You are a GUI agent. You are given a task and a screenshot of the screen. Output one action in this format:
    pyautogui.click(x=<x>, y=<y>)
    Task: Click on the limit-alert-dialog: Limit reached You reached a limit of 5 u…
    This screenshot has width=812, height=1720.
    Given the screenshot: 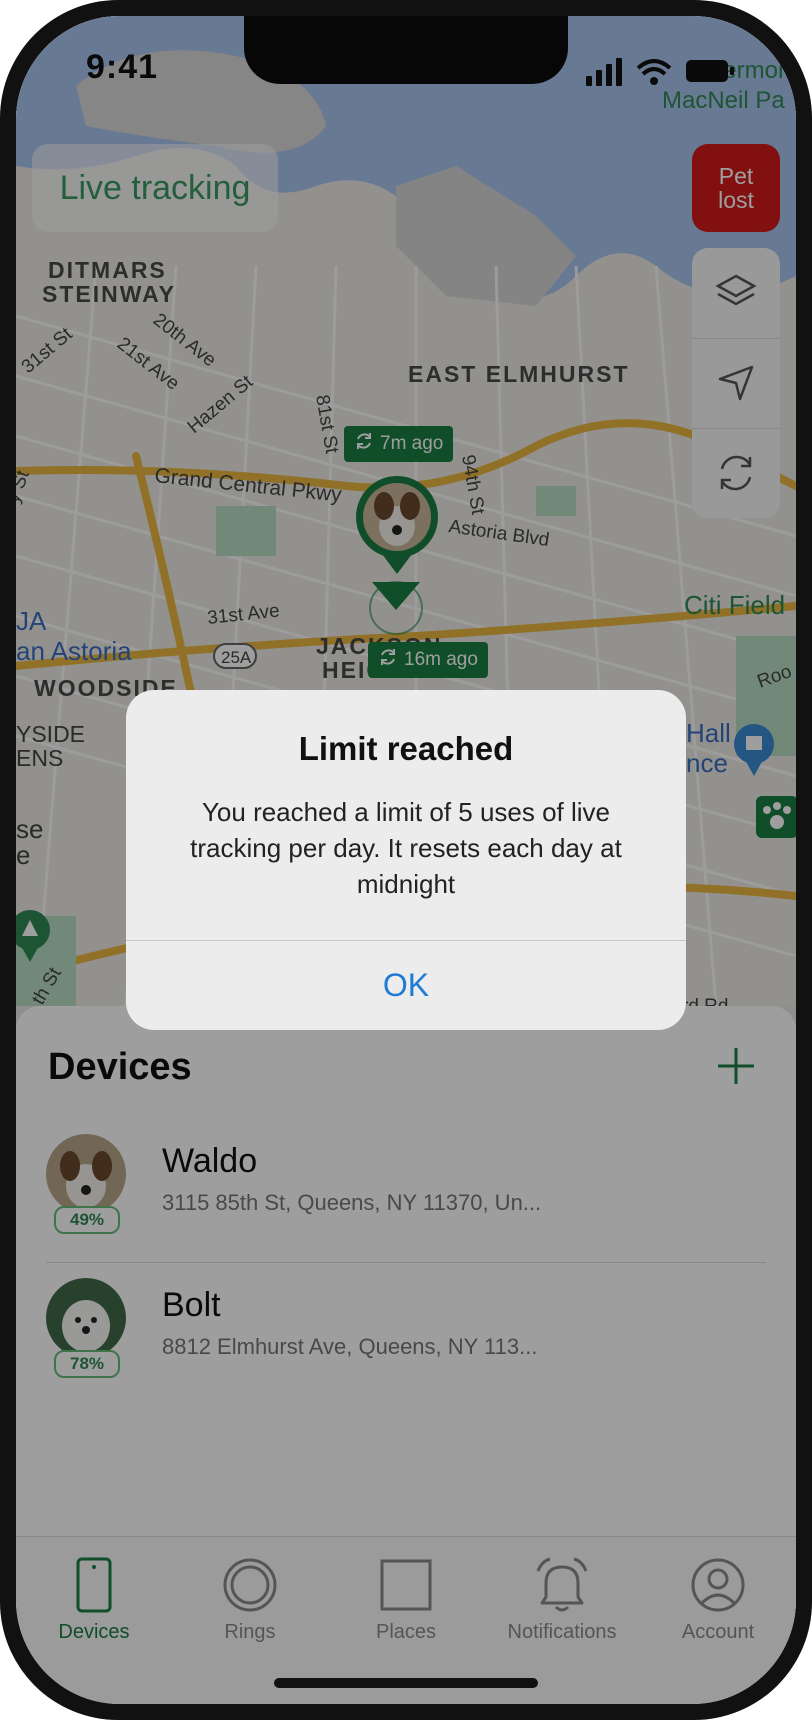 What is the action you would take?
    pyautogui.click(x=406, y=860)
    